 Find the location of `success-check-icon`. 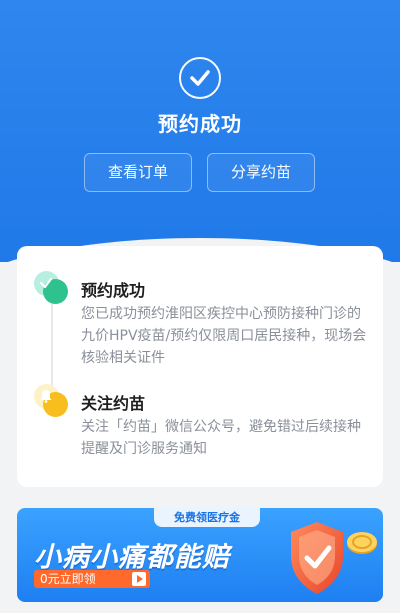

success-check-icon is located at coordinates (200, 78).